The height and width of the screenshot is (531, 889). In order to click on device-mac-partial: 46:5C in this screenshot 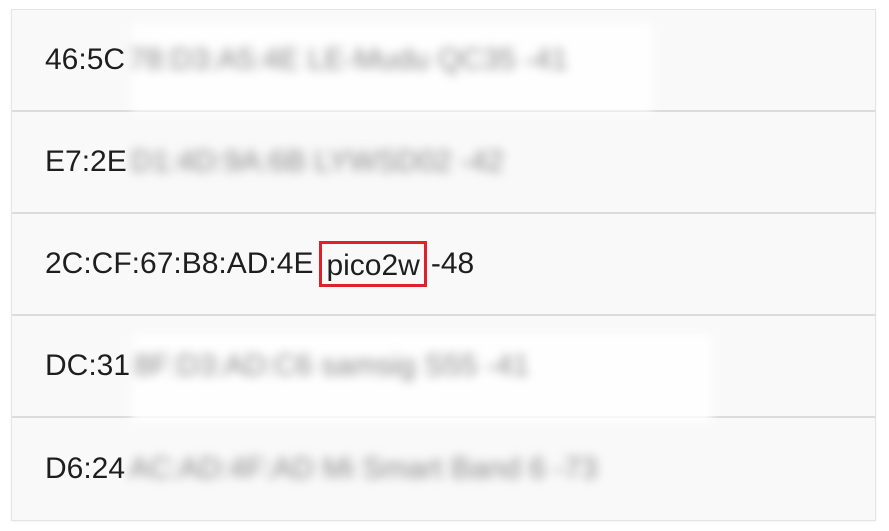, I will do `click(85, 59)`.